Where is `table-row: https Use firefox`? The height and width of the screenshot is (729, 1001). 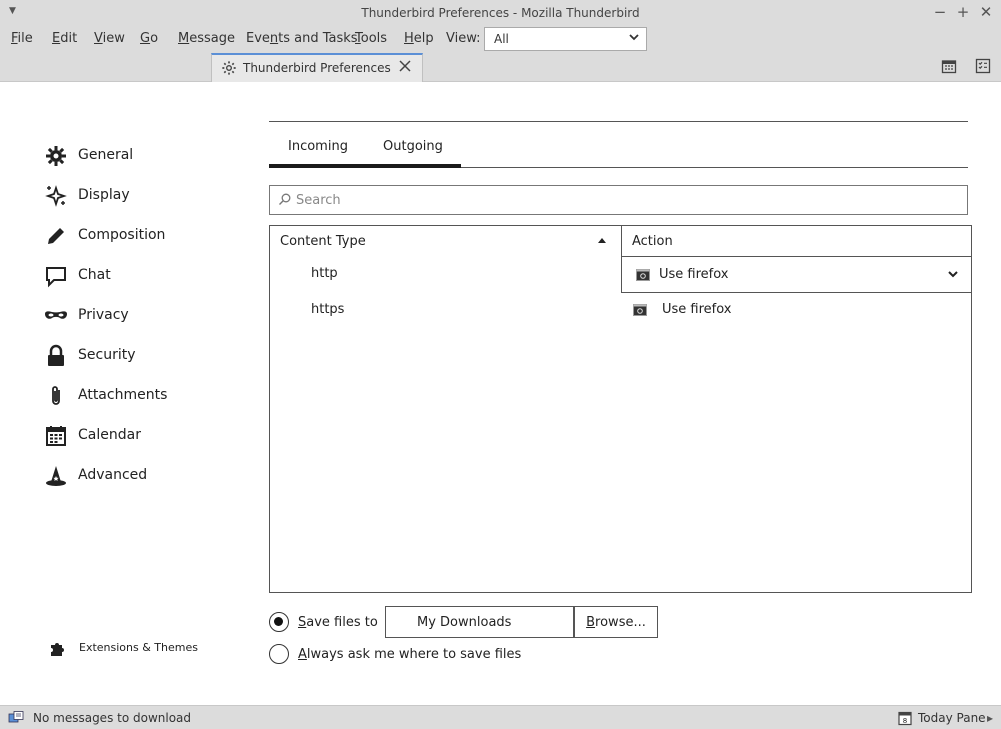 table-row: https Use firefox is located at coordinates (620, 310).